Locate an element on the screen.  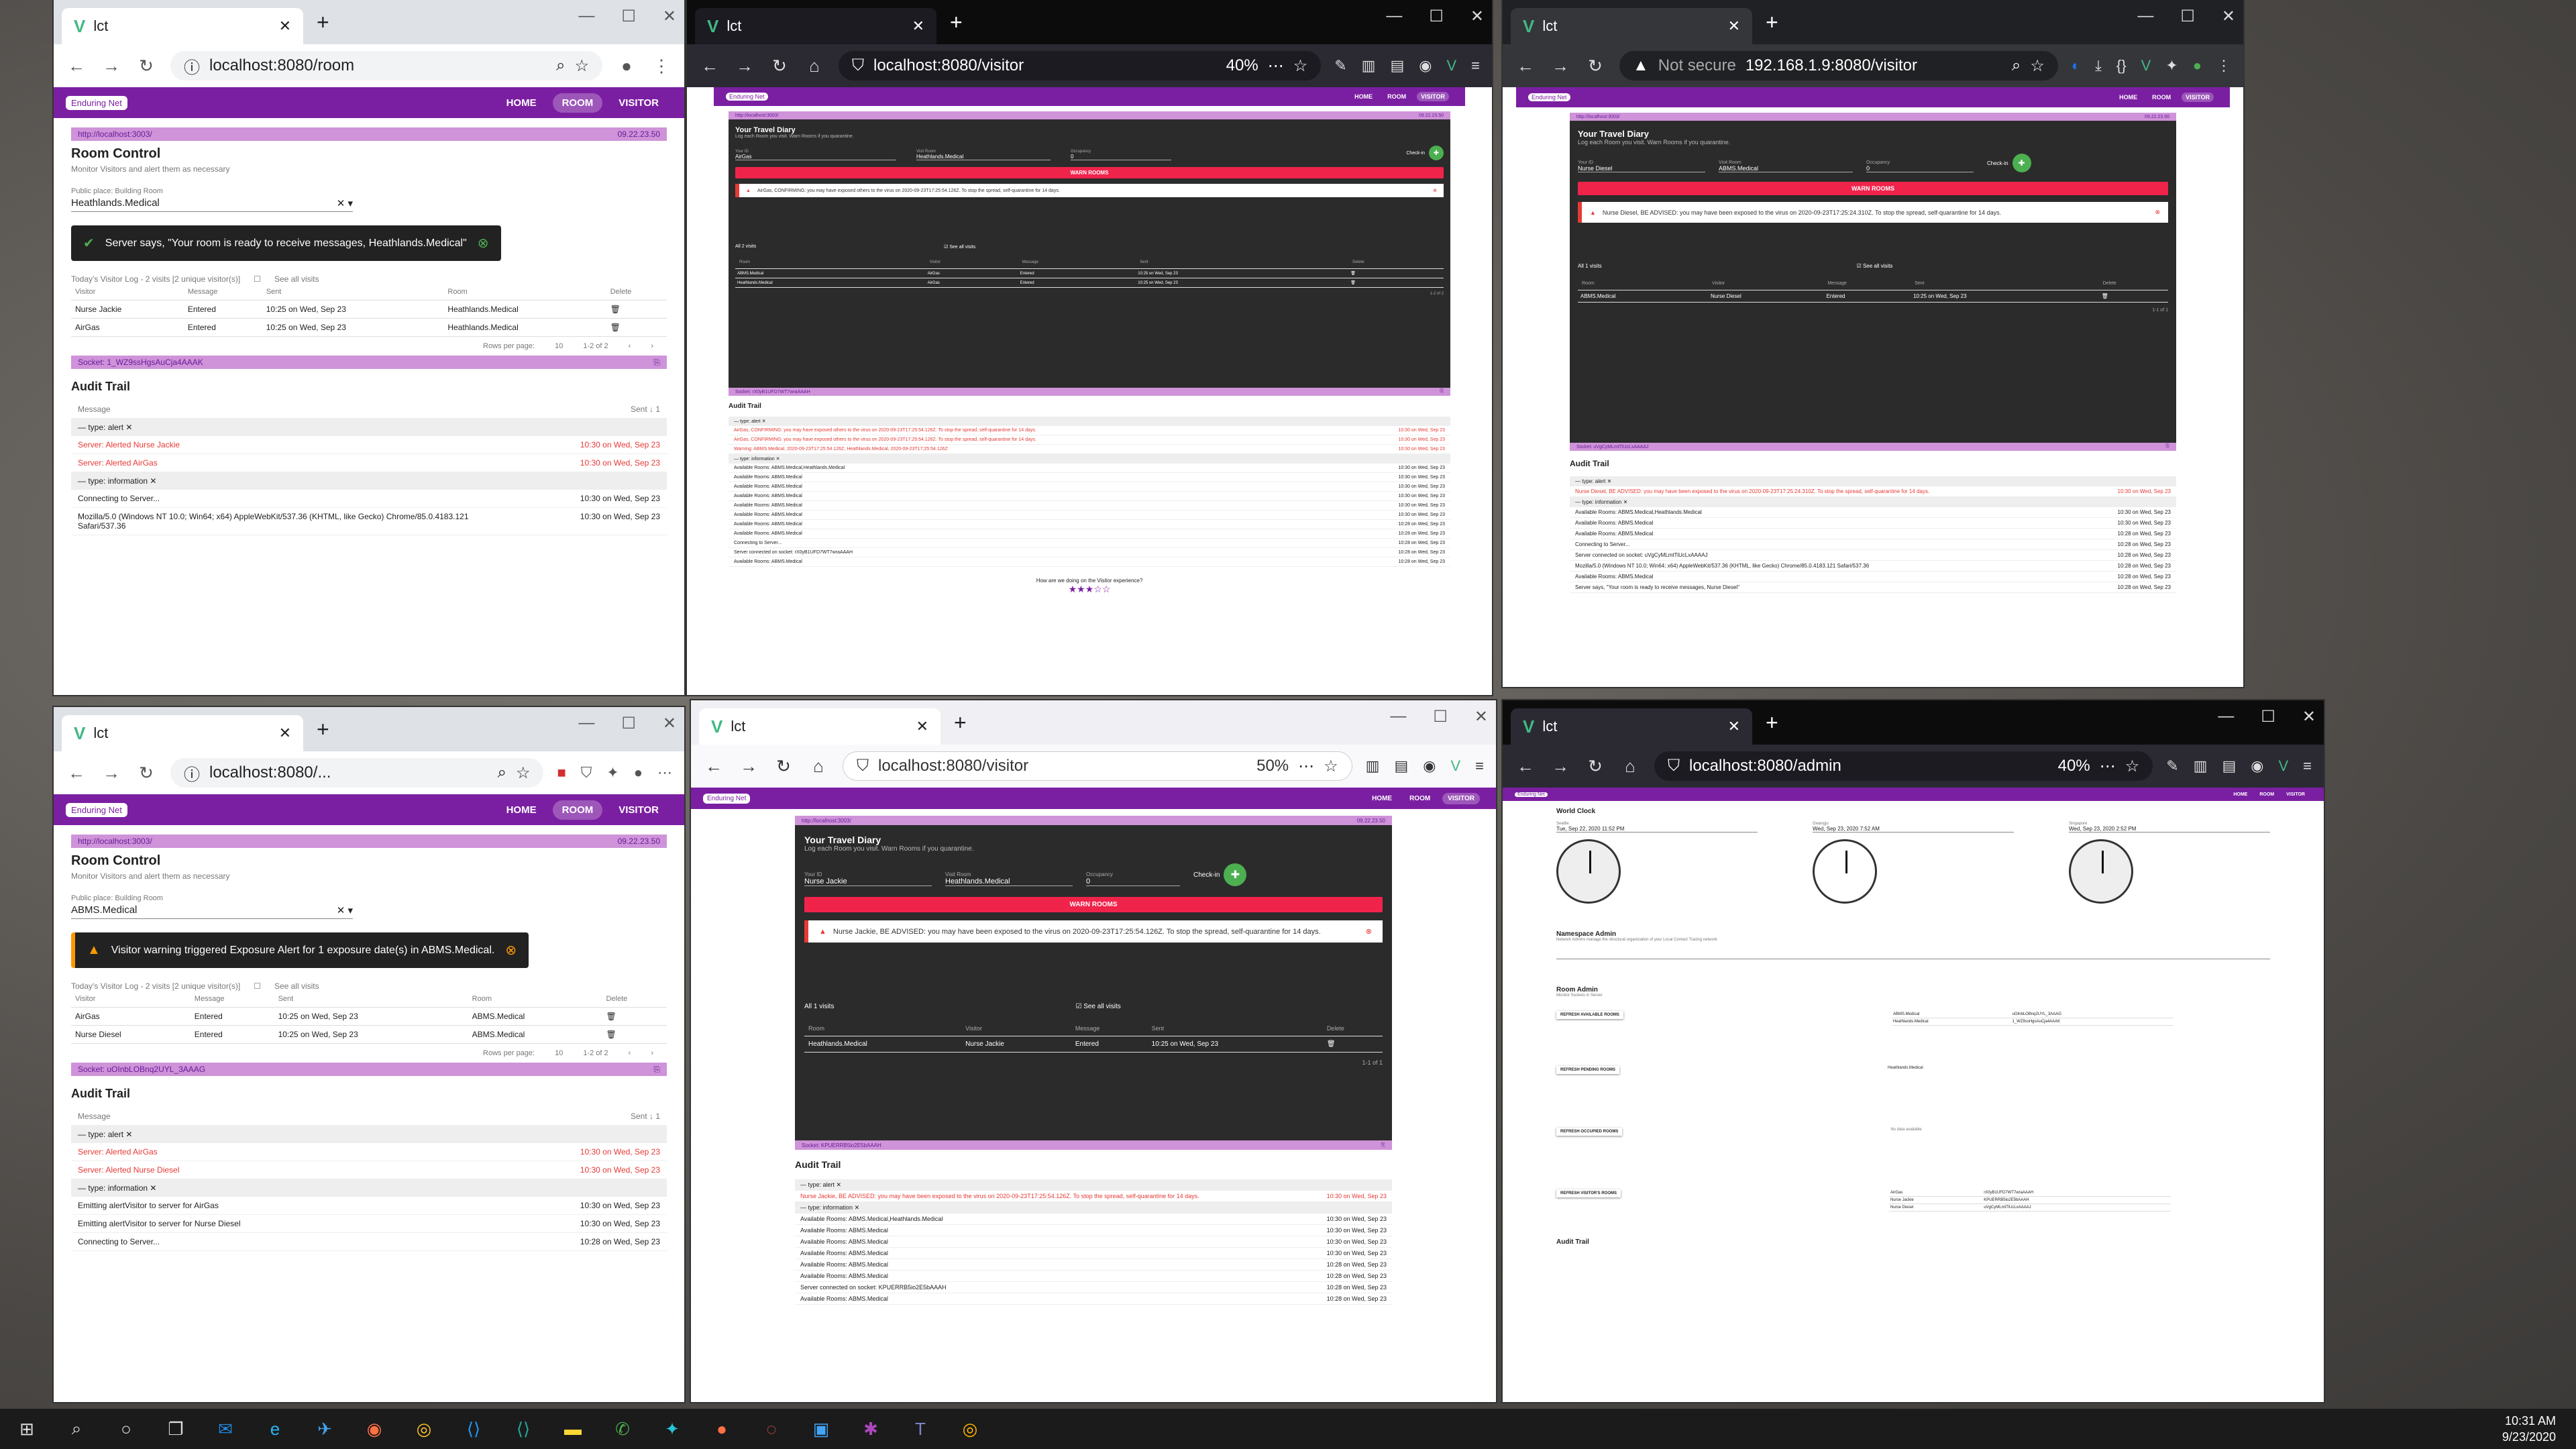
sidebar-icon: ▤ is located at coordinates (1397, 65).